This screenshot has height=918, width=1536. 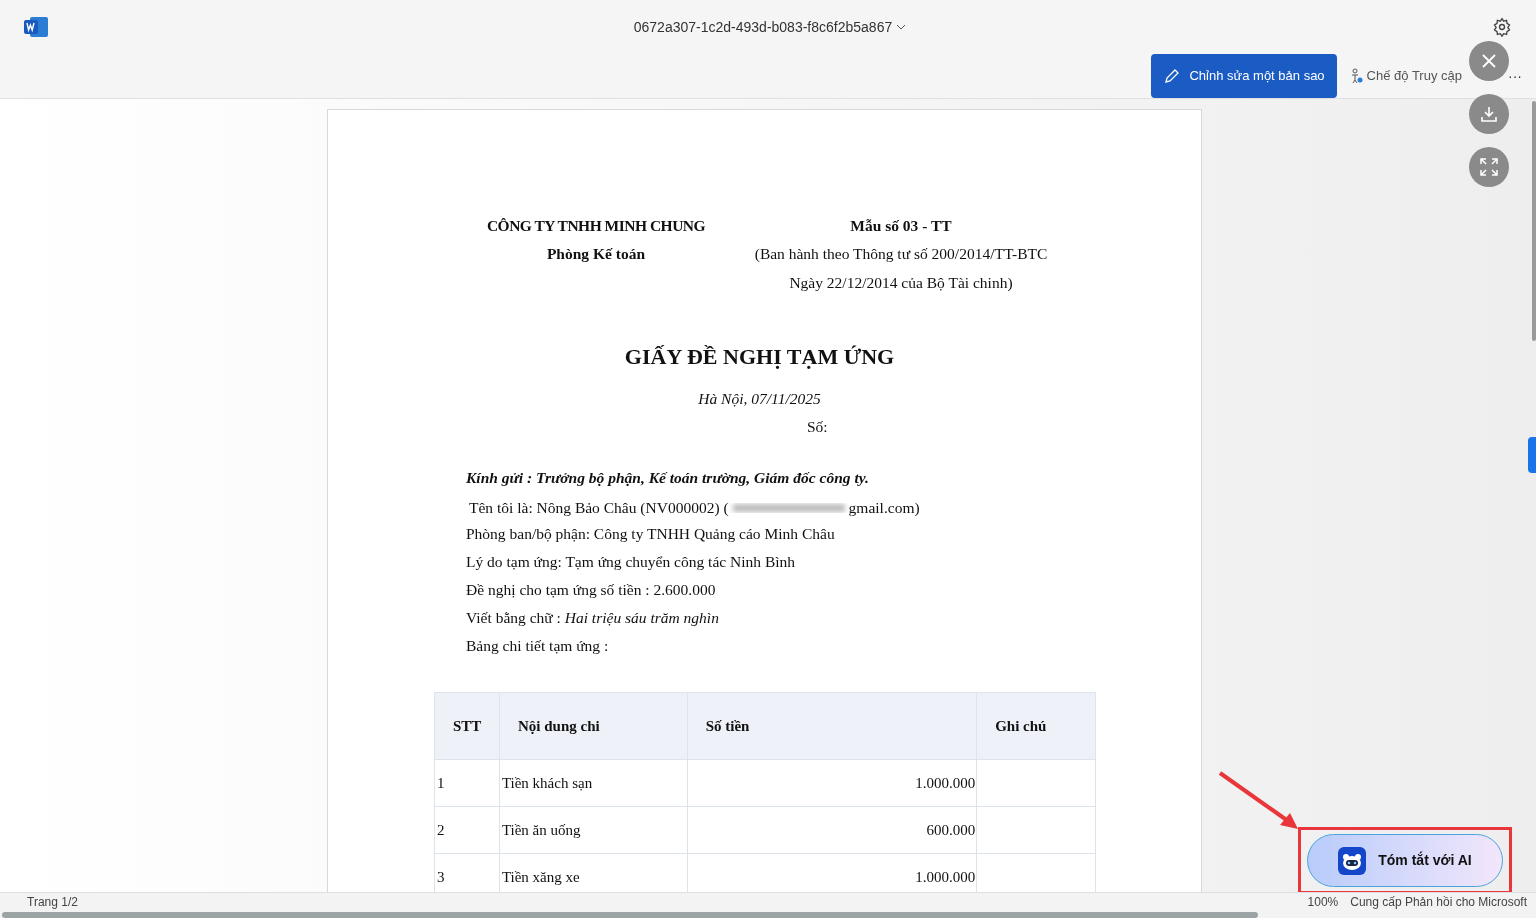 What do you see at coordinates (541, 830) in the screenshot?
I see `table-cell-text: Tiền ăn uống` at bounding box center [541, 830].